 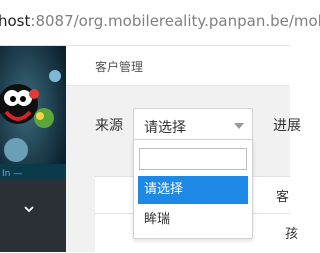 What do you see at coordinates (287, 126) in the screenshot?
I see `progress-label: 进展` at bounding box center [287, 126].